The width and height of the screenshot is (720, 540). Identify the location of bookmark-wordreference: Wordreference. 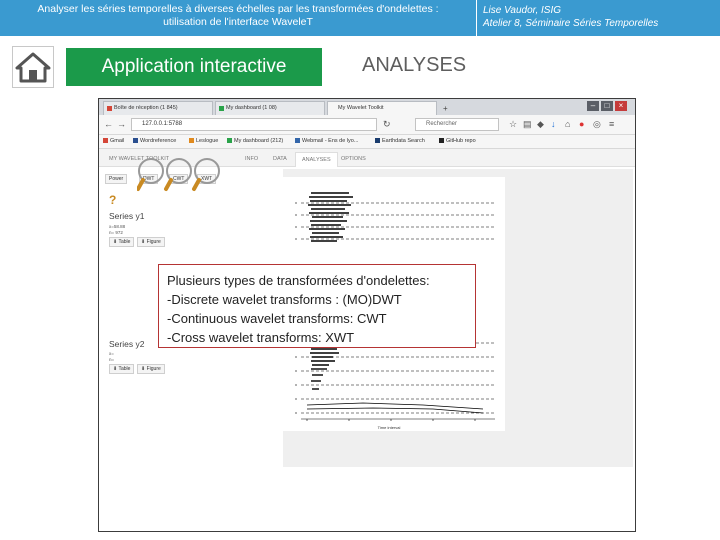
(154, 141).